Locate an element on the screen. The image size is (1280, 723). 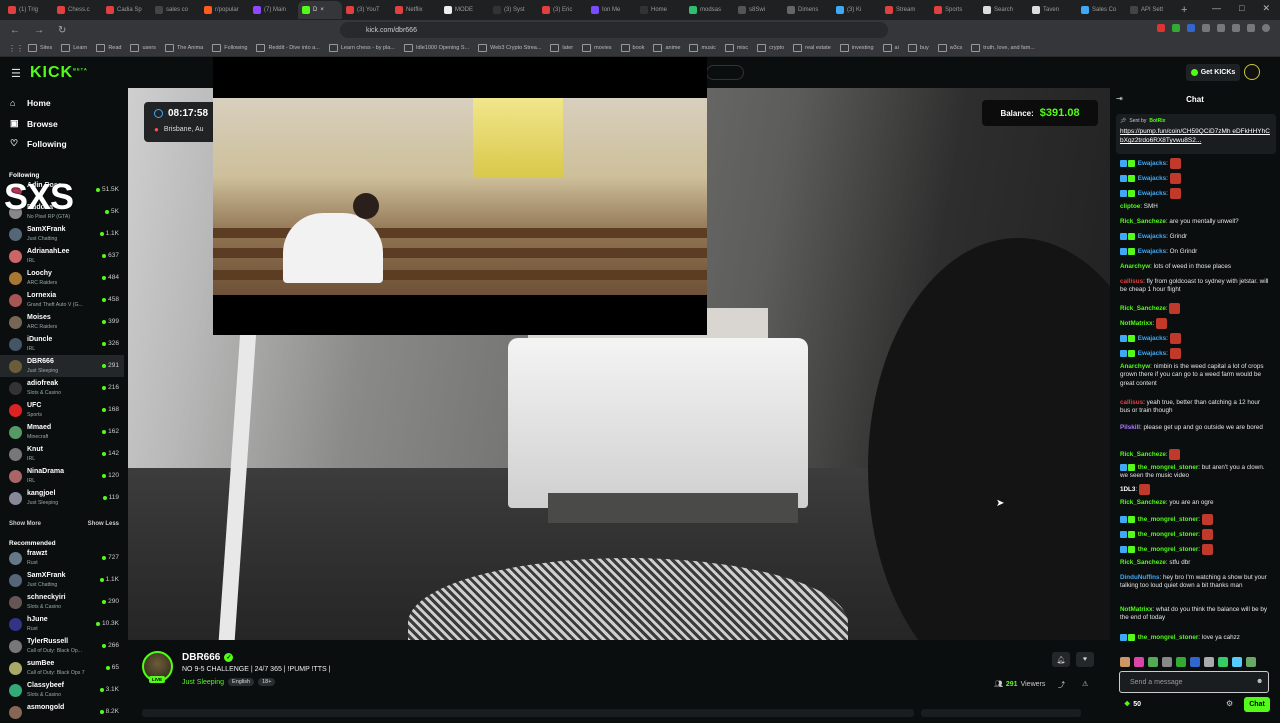
maximize-icon: □ is located at coordinates (1241, 8).